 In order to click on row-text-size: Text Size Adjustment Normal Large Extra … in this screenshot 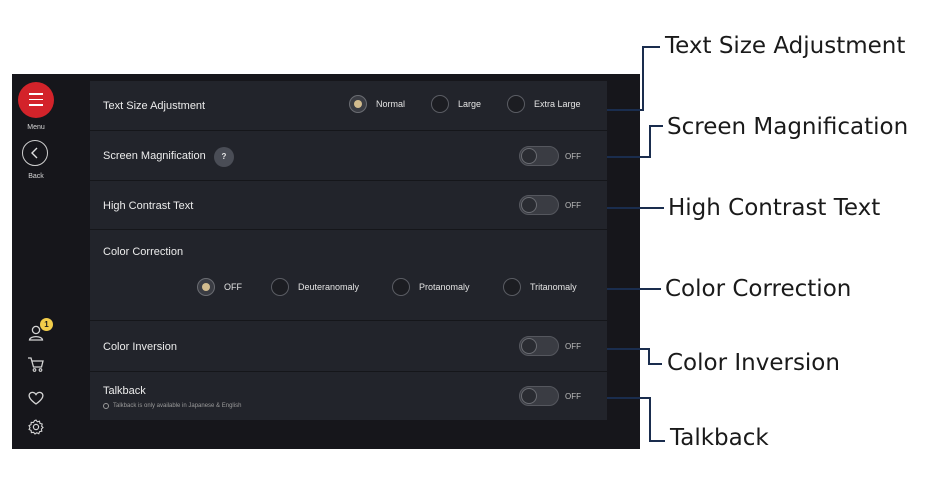, I will do `click(348, 106)`.